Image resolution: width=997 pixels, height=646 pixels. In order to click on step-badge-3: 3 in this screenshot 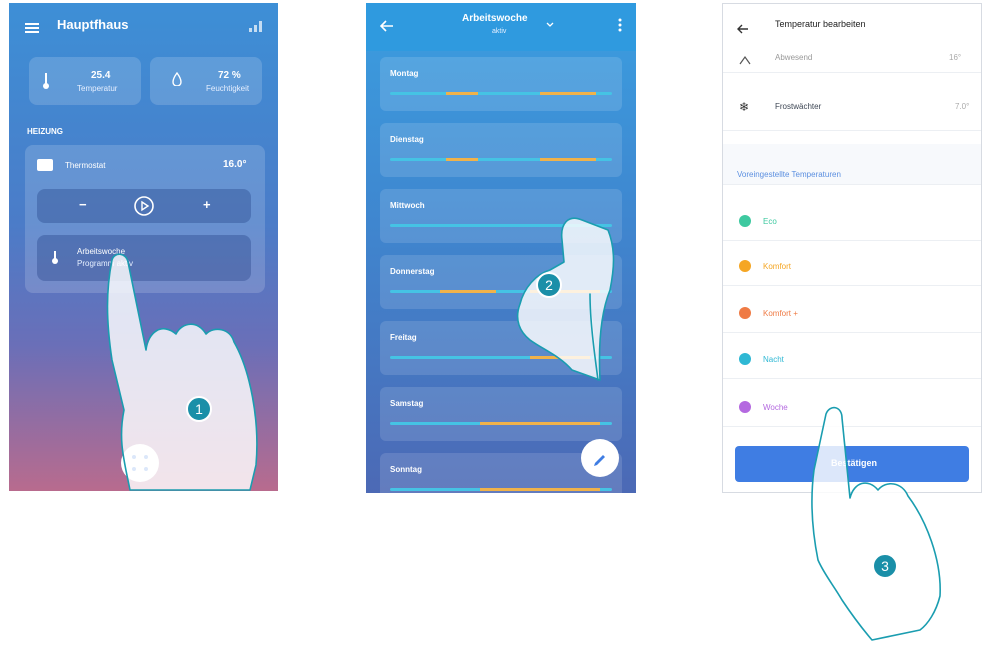, I will do `click(885, 566)`.